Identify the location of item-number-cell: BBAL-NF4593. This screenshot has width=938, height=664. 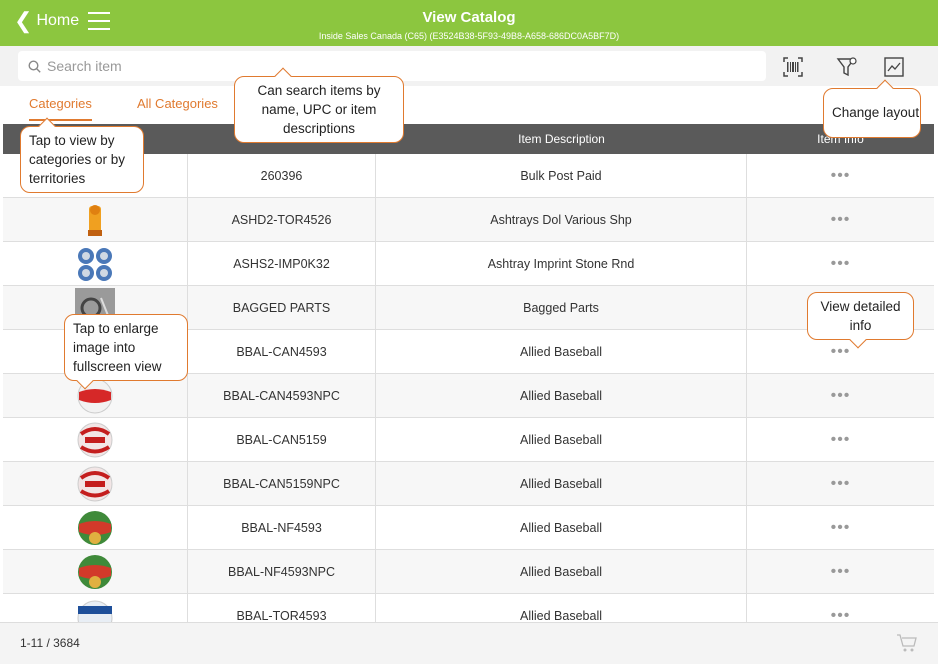
(282, 528).